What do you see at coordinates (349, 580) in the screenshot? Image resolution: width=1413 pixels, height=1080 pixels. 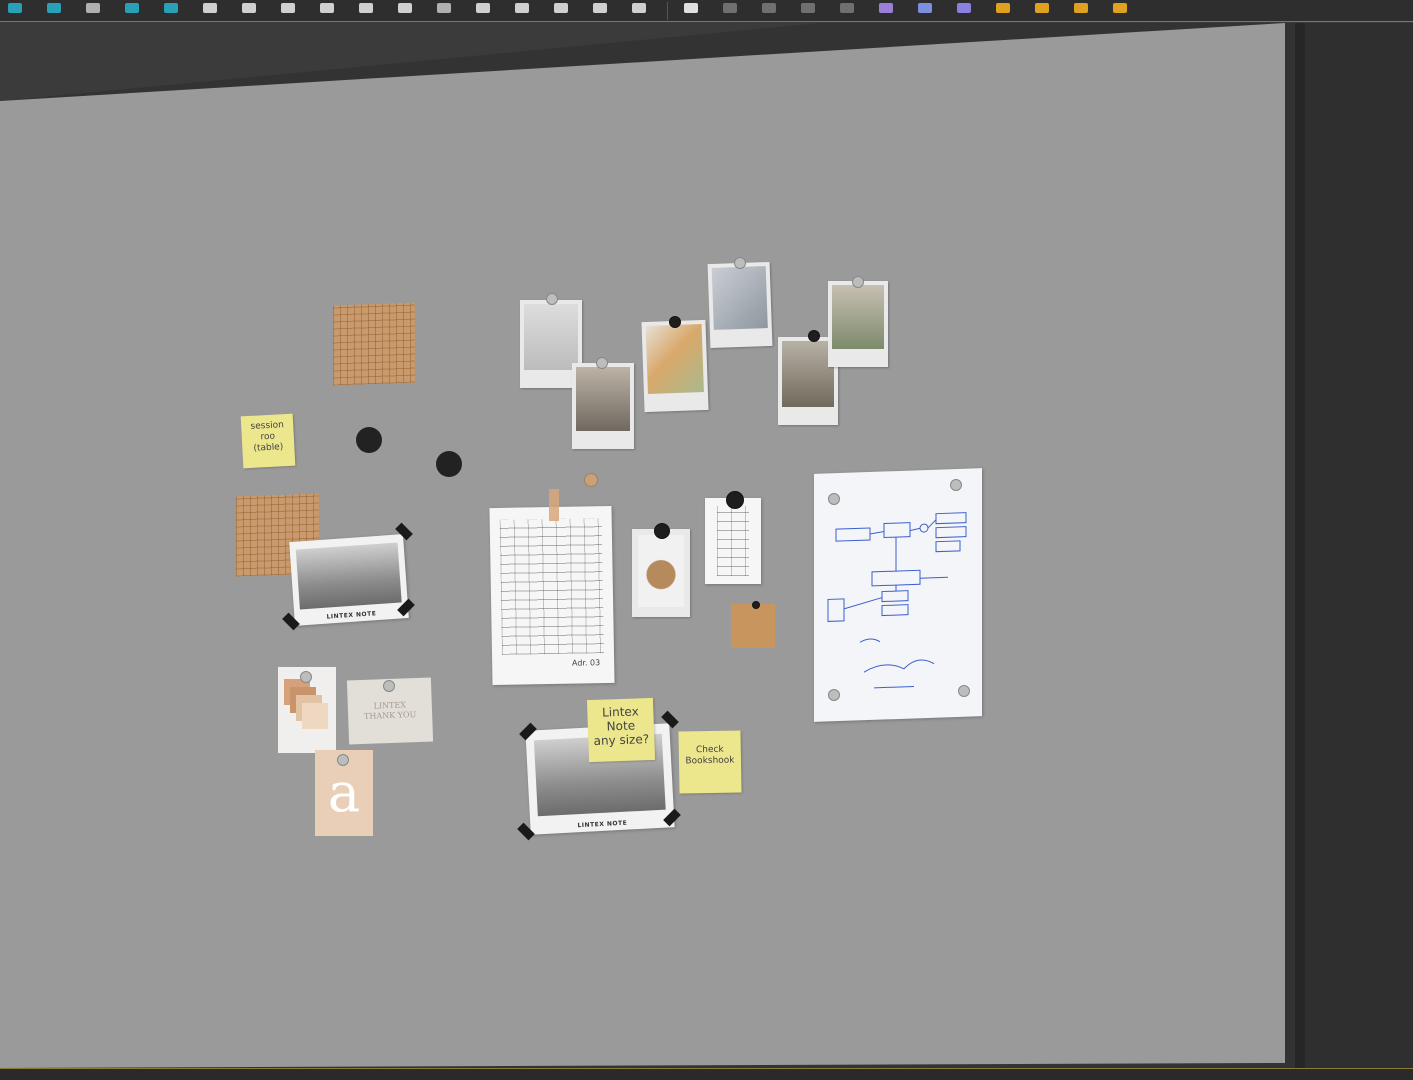 I see `photo-print: LINTEX NOTE` at bounding box center [349, 580].